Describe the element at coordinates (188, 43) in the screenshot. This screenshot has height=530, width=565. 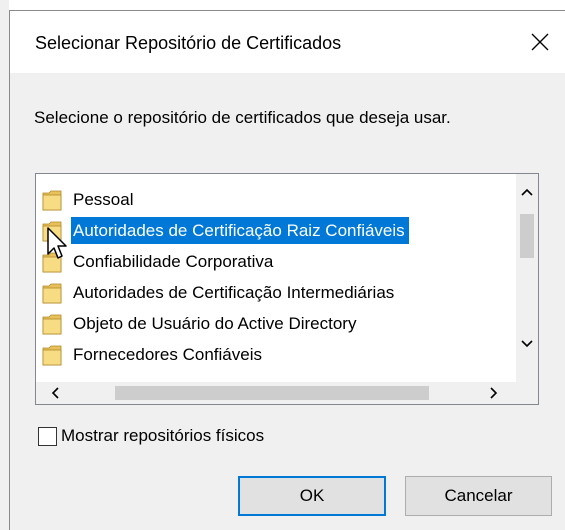
I see `dialog-title: Selecionar Repositório de Certificados` at that location.